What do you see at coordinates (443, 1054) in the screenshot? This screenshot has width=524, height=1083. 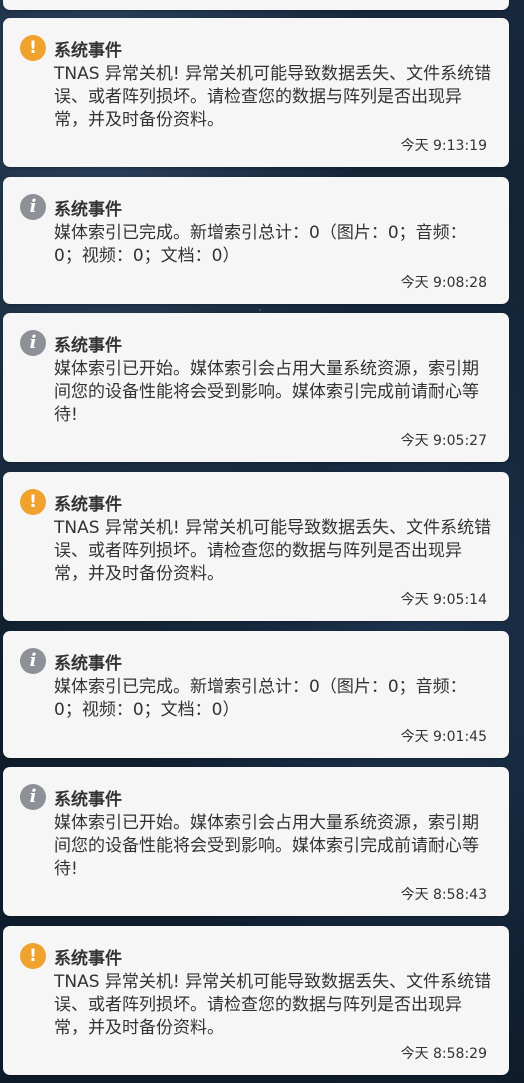 I see `notification-time: 今天 8:58:29` at bounding box center [443, 1054].